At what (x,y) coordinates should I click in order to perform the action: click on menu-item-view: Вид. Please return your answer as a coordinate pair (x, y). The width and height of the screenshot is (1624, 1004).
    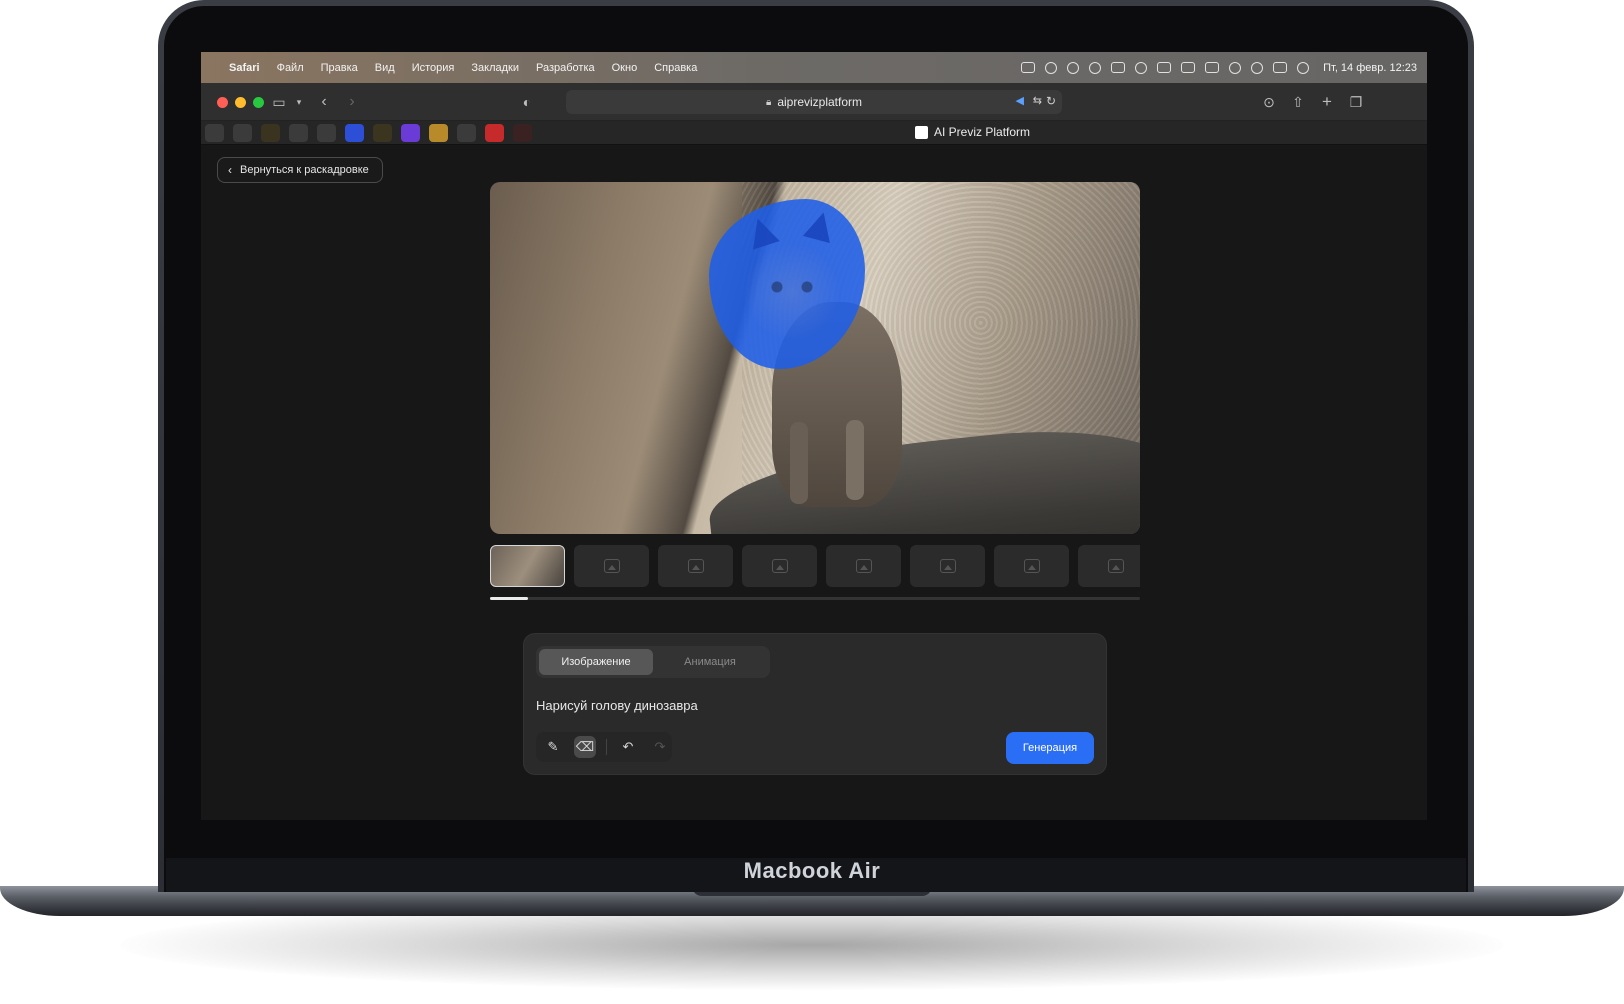
    Looking at the image, I should click on (385, 68).